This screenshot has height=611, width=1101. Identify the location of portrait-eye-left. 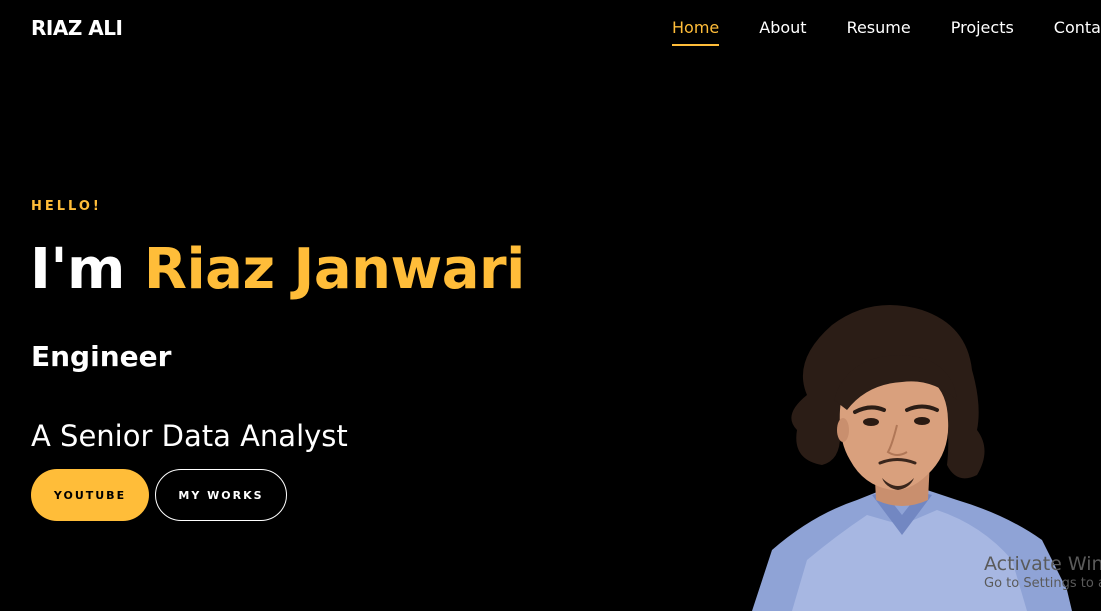
(871, 422).